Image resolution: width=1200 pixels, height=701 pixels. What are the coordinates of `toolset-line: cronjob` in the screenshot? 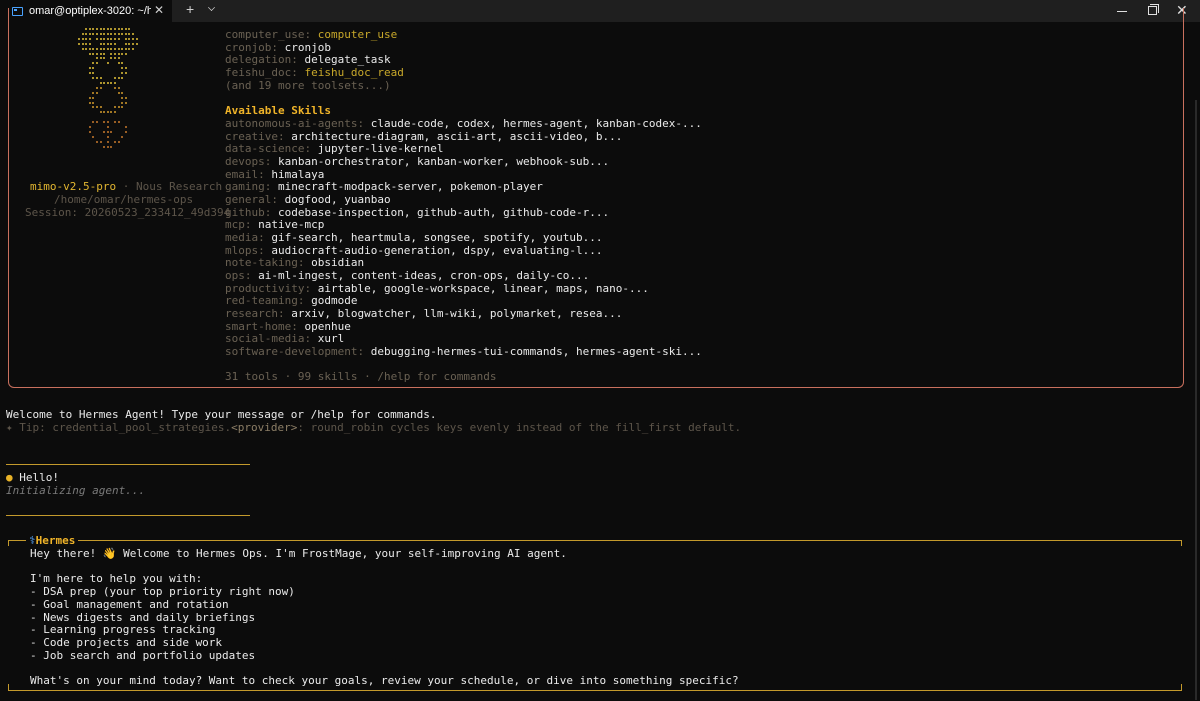 It's located at (278, 47).